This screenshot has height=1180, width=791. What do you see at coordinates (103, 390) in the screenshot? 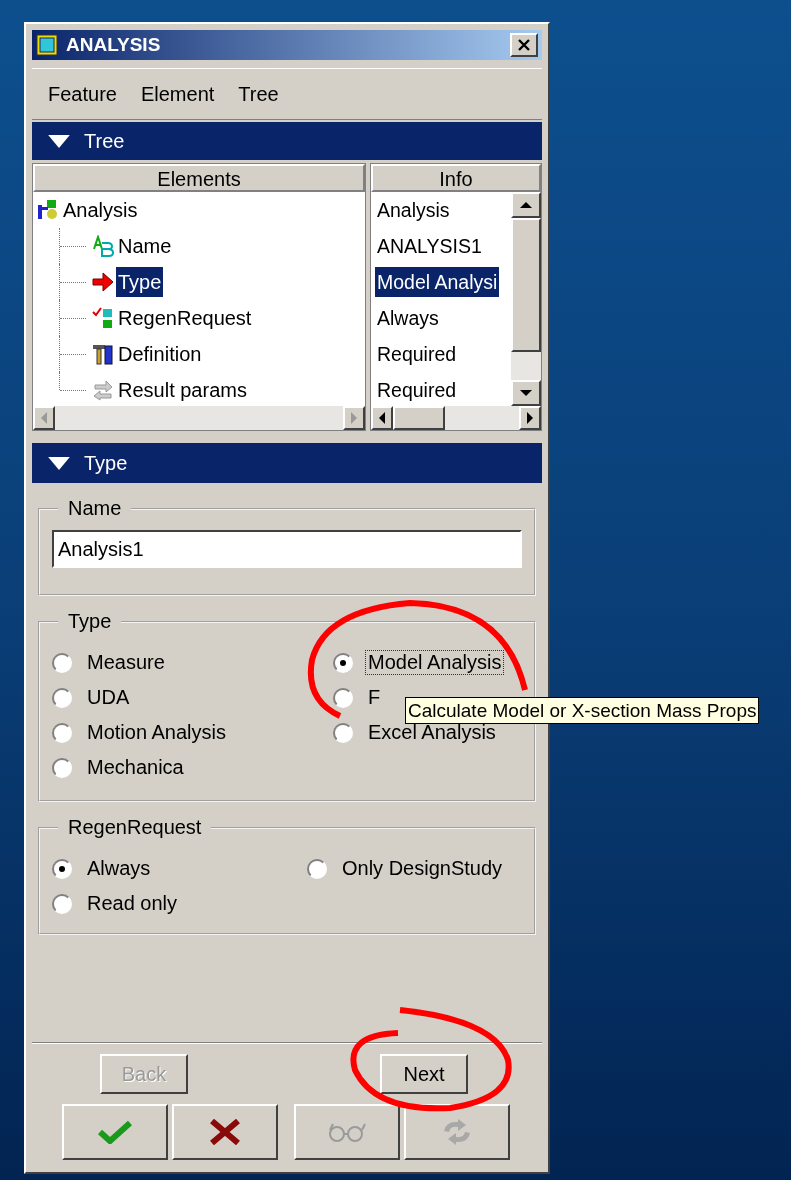
I see `result-icon` at bounding box center [103, 390].